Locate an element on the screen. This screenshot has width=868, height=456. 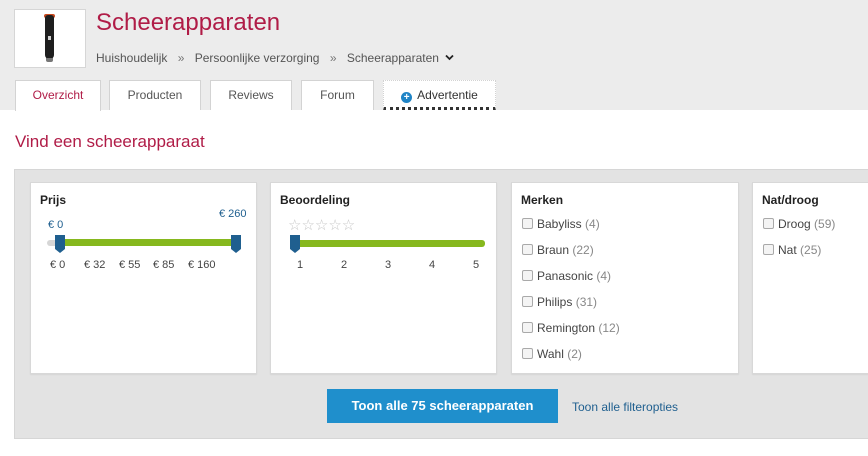
price-min-value: € 0 is located at coordinates (56, 225).